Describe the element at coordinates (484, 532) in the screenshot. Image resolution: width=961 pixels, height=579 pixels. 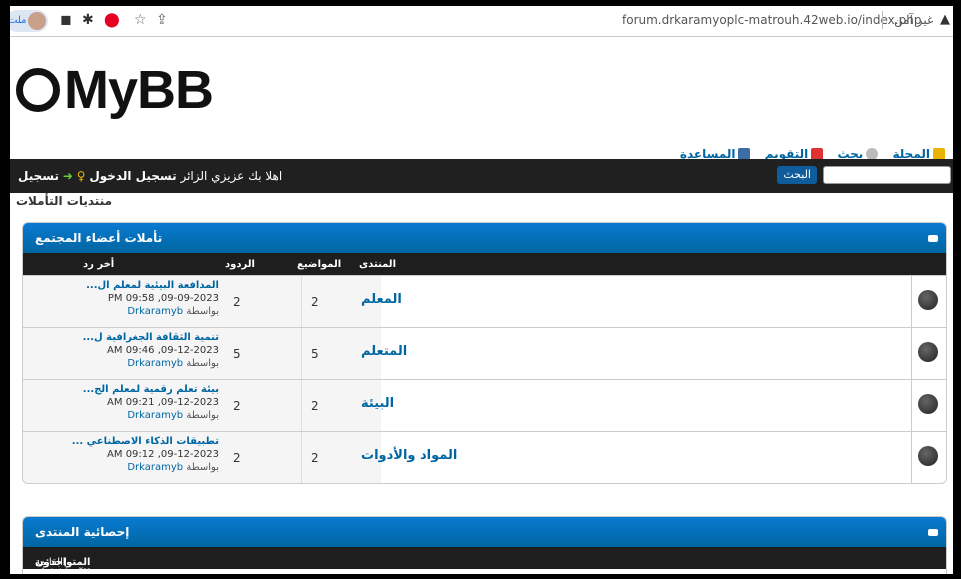
I see `stats-header: إحصائية المنتدى` at that location.